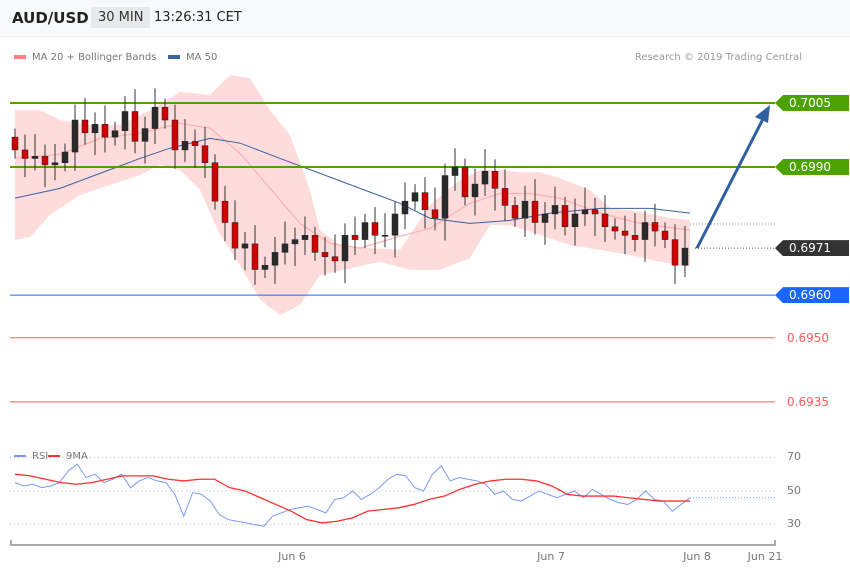 This screenshot has height=576, width=850. I want to click on forecast-arrow-head, so click(762, 113).